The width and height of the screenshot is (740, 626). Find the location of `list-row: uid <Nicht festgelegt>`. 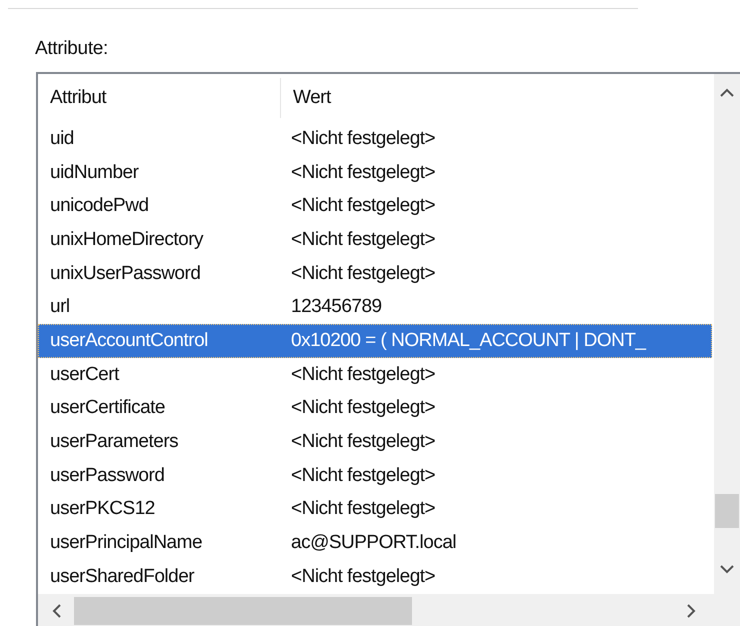

list-row: uid <Nicht festgelegt> is located at coordinates (375, 139).